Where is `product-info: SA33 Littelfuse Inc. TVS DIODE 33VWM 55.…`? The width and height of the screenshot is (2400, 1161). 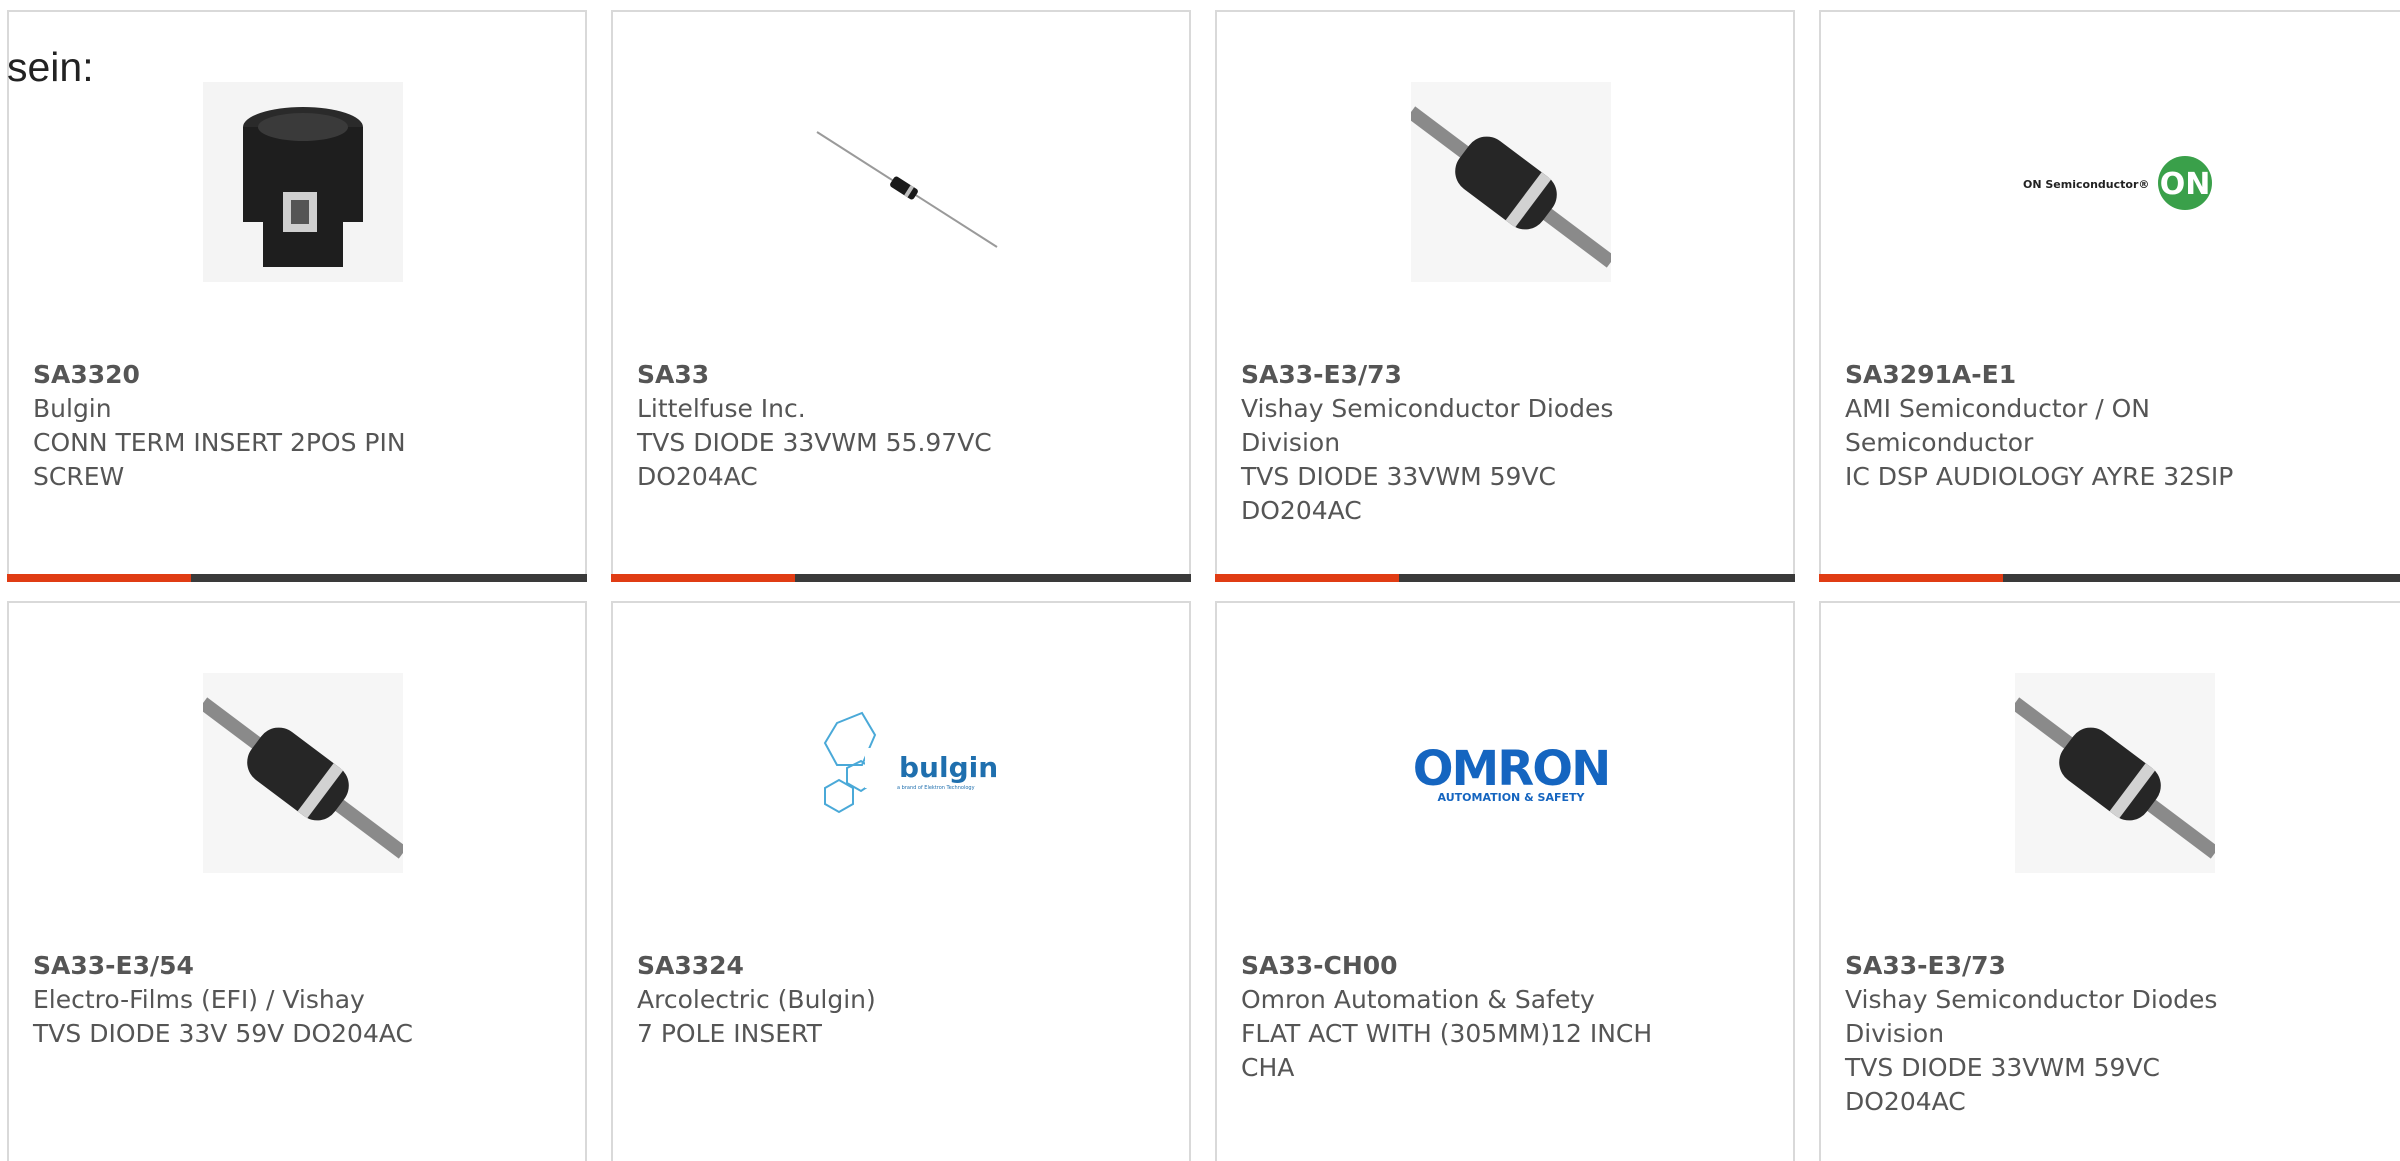
product-info: SA33 Littelfuse Inc. TVS DIODE 33VWM 55.… is located at coordinates (847, 426).